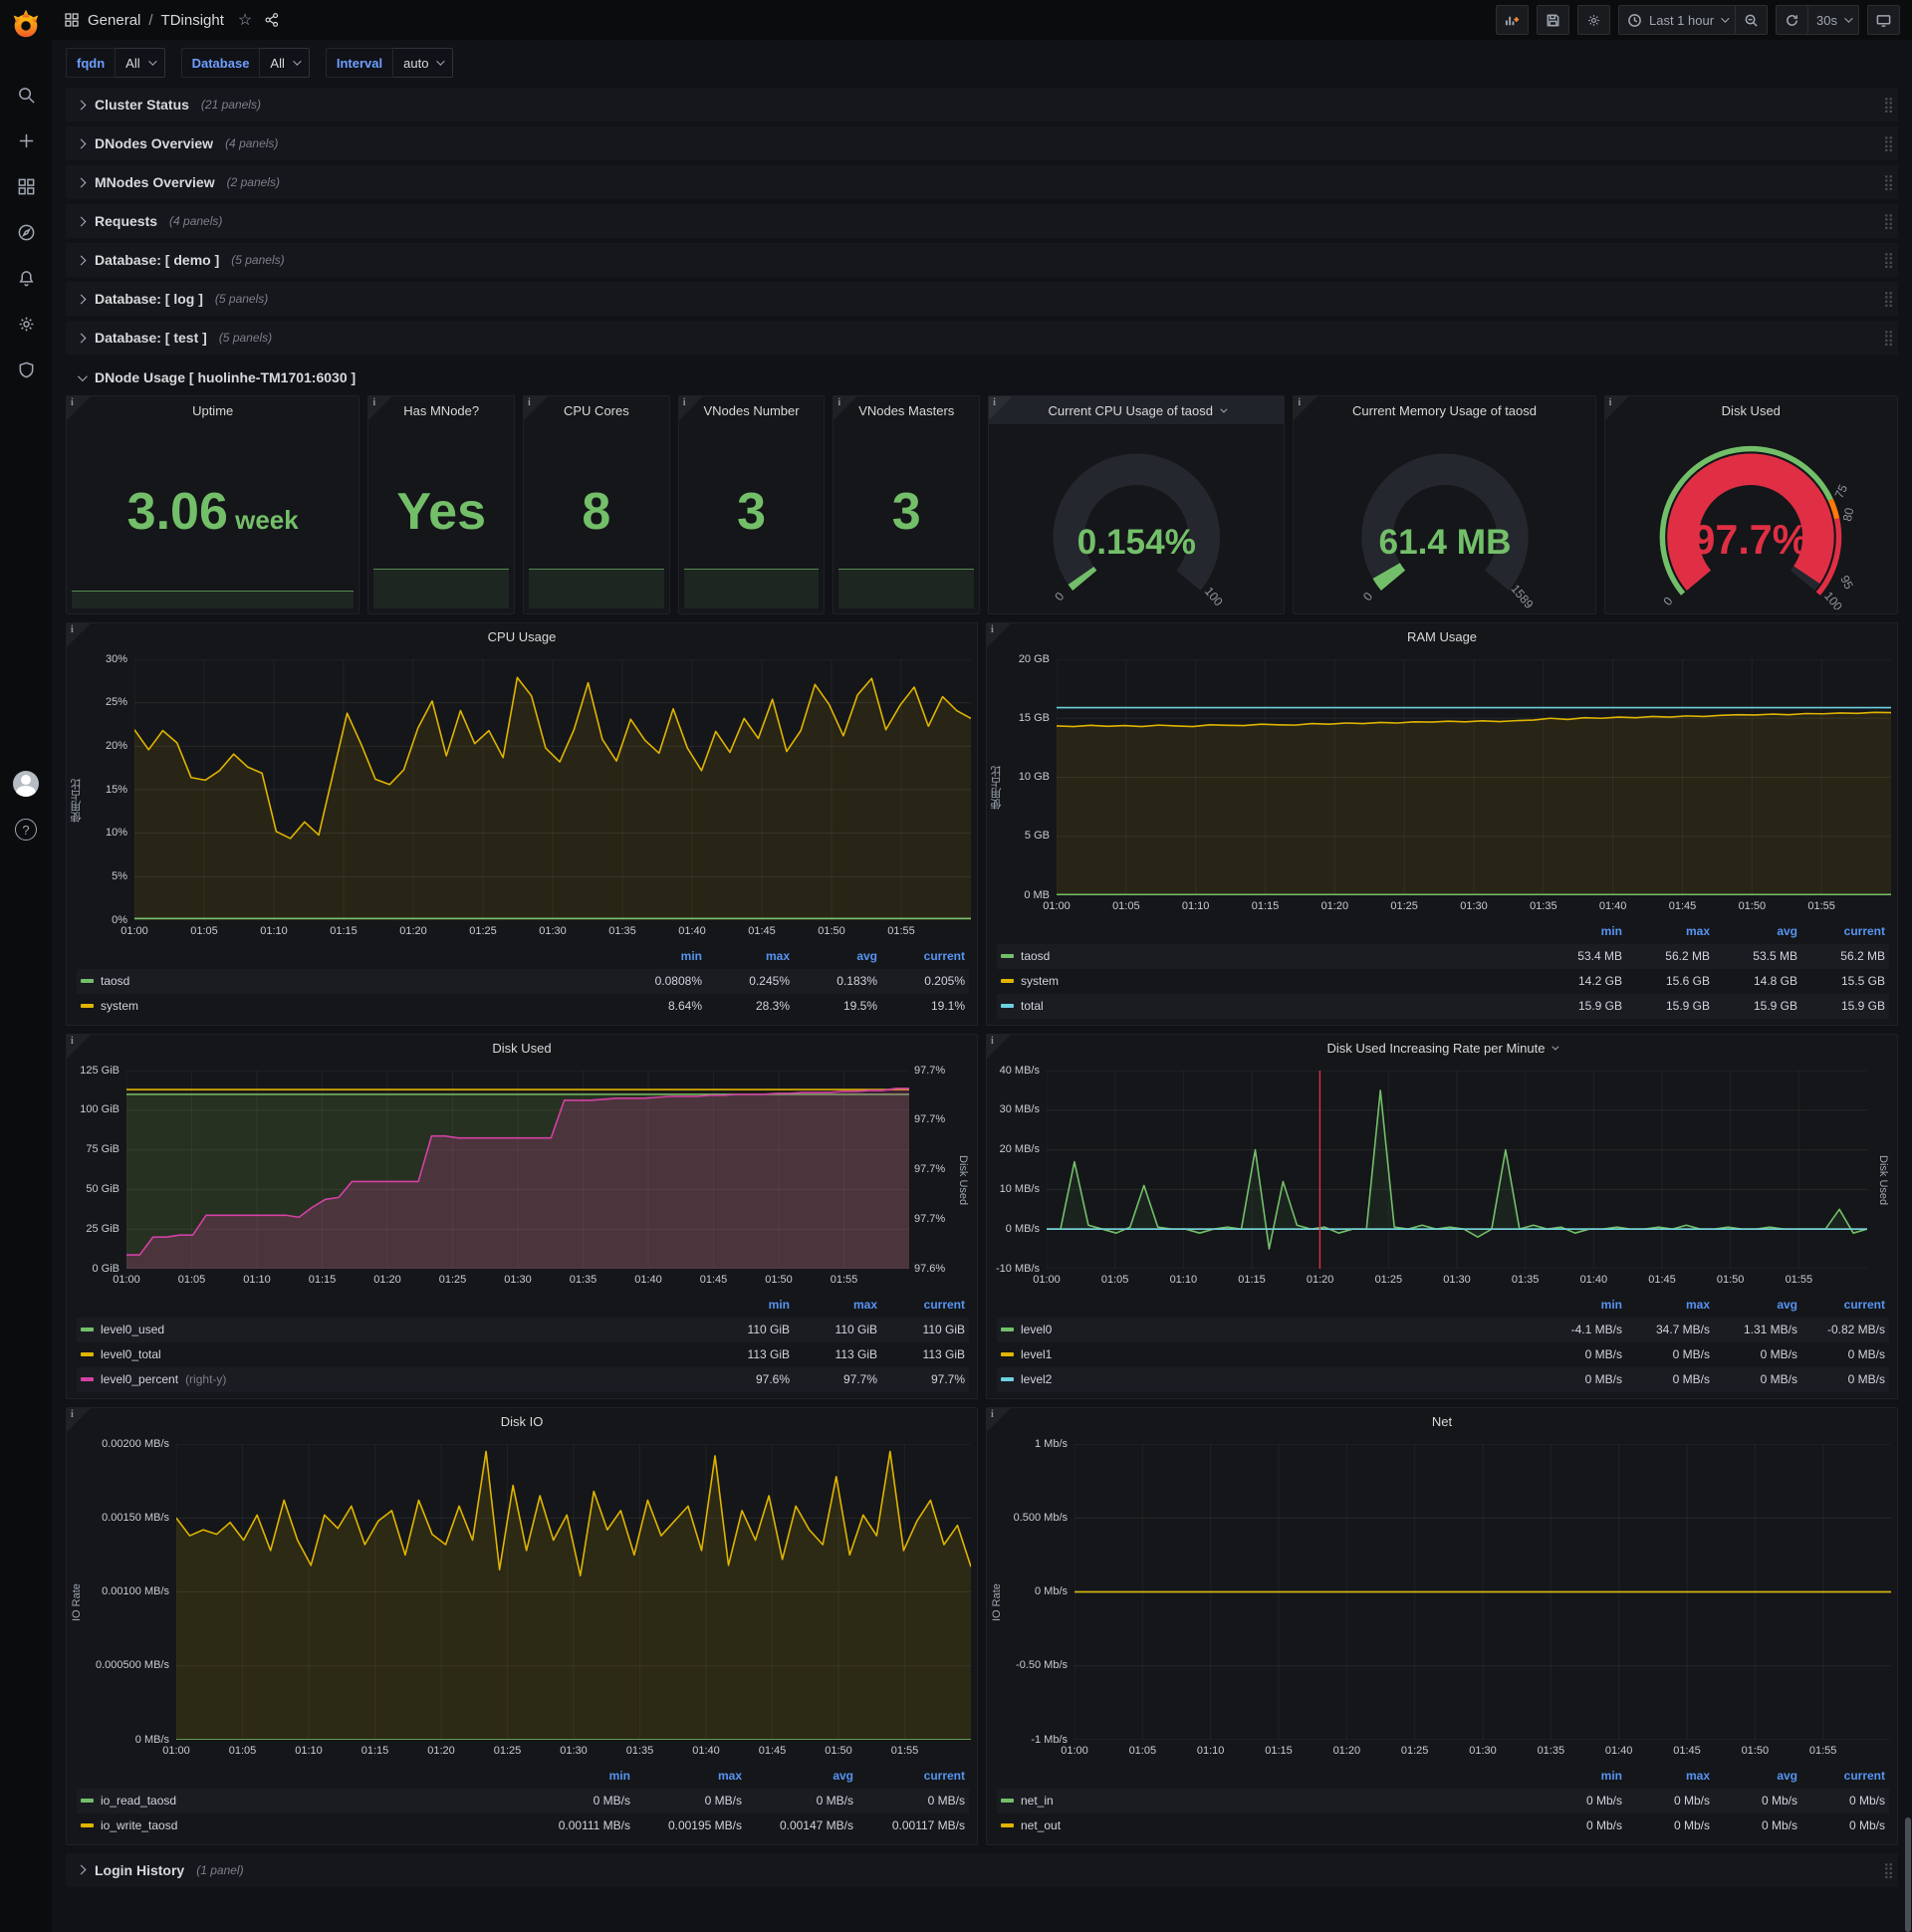  What do you see at coordinates (1268, 1006) in the screenshot?
I see `legend-series-name: total` at bounding box center [1268, 1006].